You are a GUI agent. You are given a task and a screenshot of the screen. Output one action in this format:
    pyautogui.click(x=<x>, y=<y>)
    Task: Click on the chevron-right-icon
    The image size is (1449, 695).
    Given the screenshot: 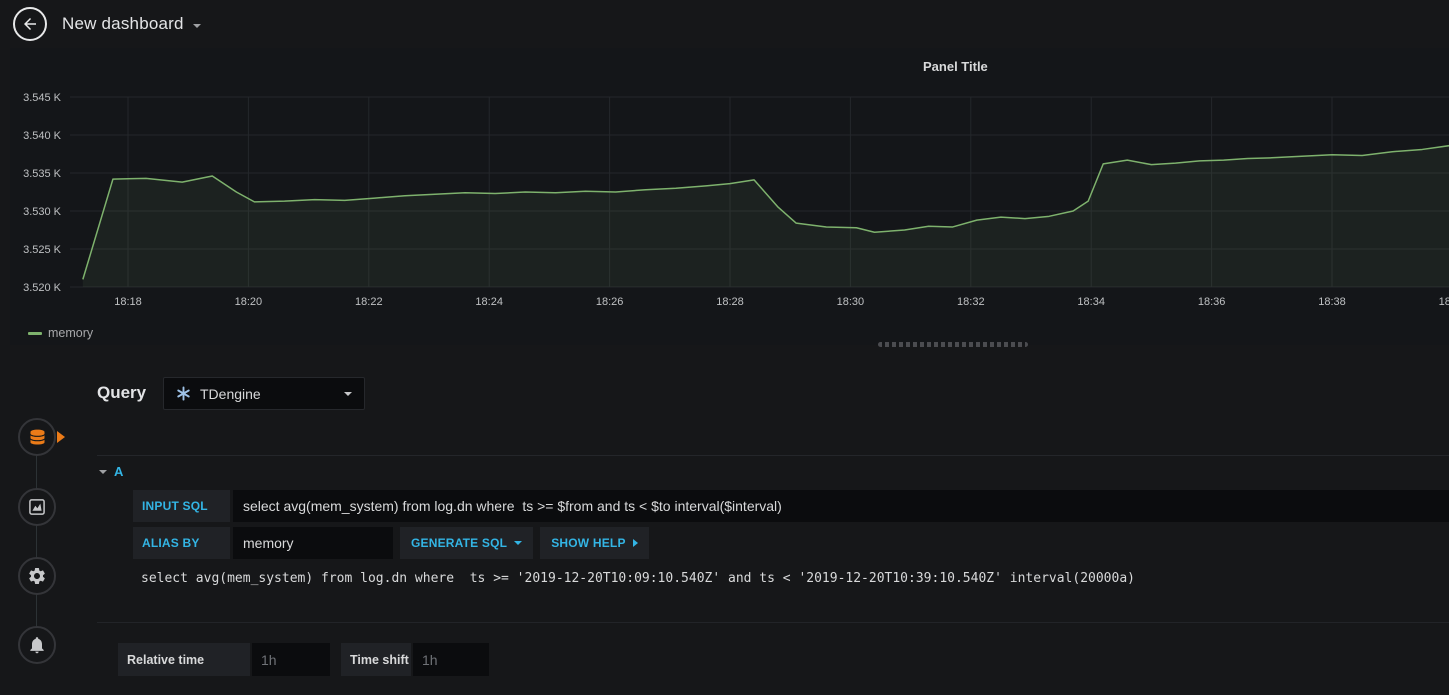 What is the action you would take?
    pyautogui.click(x=635, y=543)
    